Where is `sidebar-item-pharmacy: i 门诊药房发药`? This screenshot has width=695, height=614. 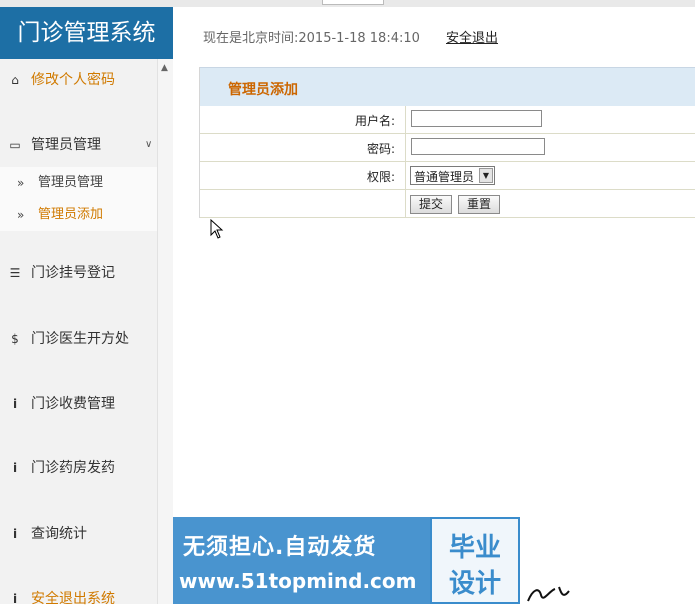 sidebar-item-pharmacy: i 门诊药房发药 is located at coordinates (78, 468).